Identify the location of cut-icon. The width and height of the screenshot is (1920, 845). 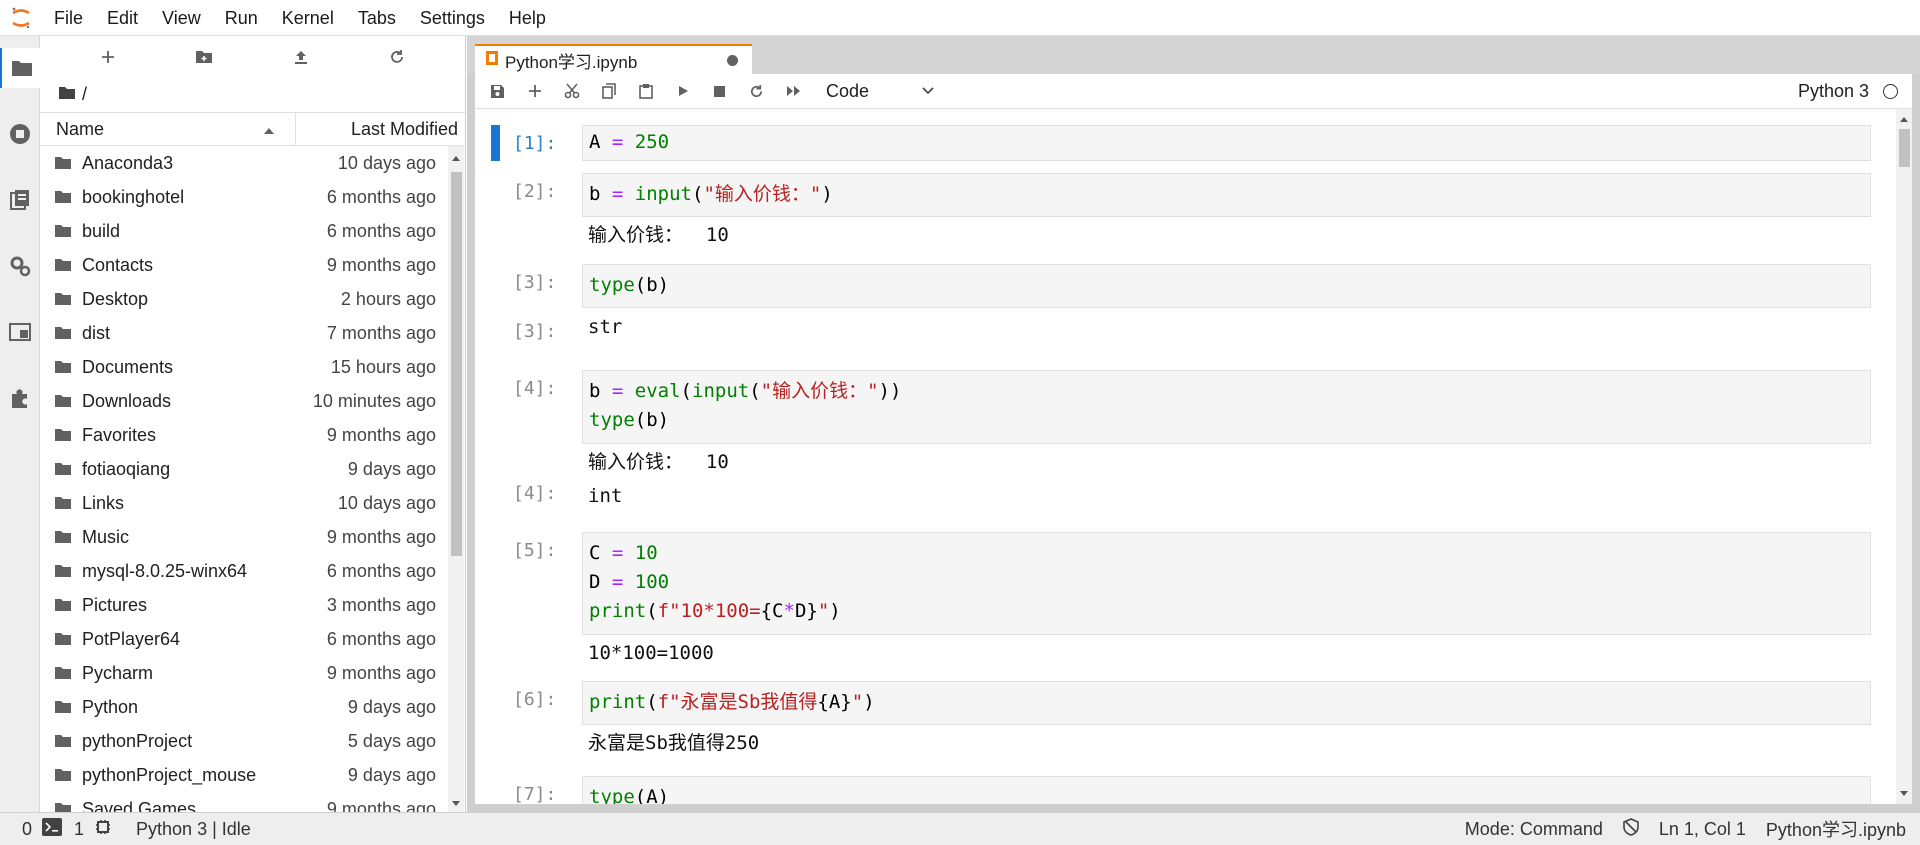
(571, 91).